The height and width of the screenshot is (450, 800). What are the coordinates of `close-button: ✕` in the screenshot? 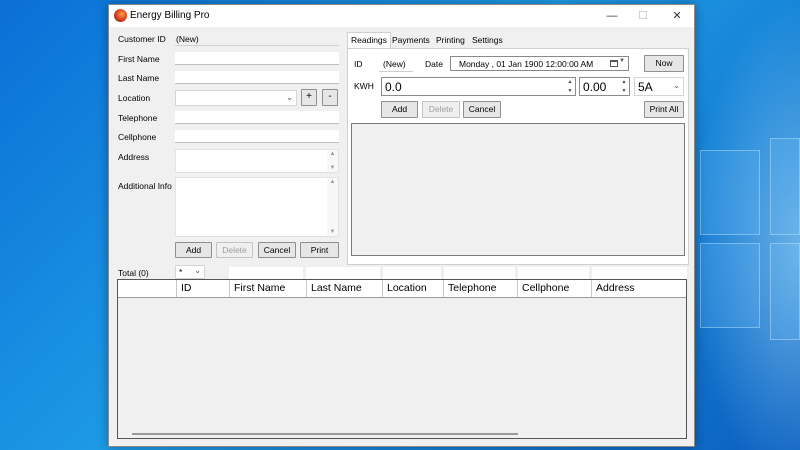 It's located at (677, 16).